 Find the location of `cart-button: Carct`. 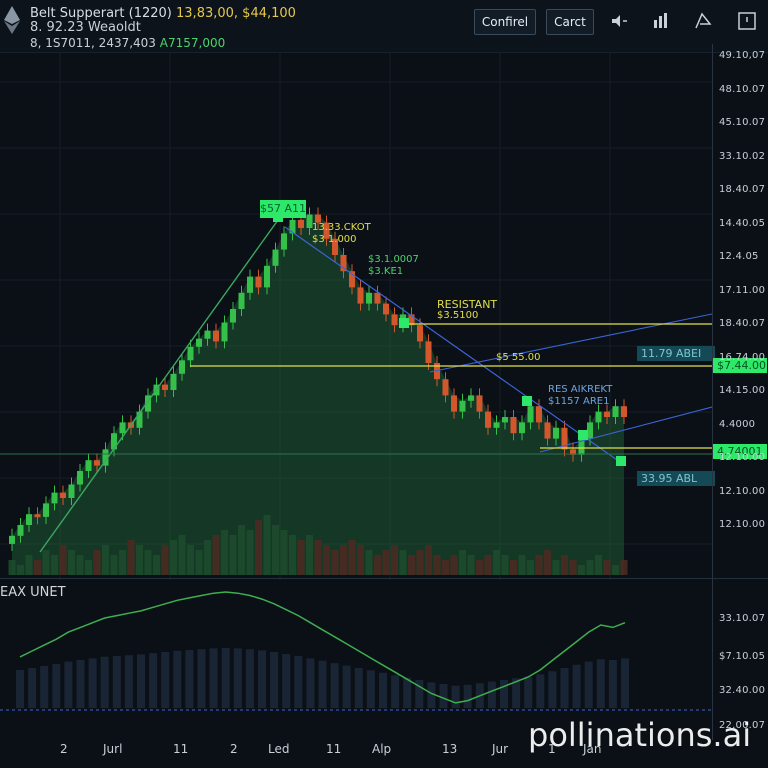

cart-button: Carct is located at coordinates (570, 22).